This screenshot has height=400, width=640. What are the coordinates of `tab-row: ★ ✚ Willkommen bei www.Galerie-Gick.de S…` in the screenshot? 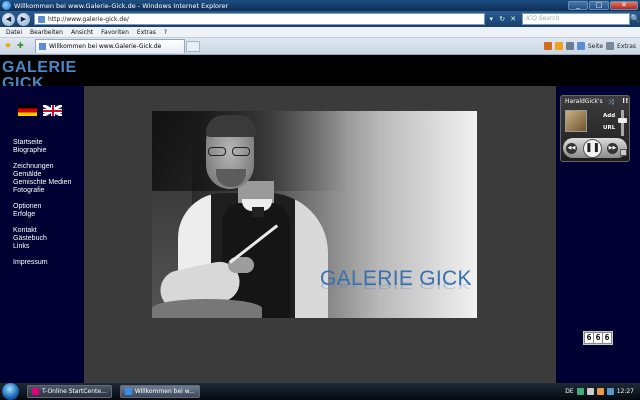 It's located at (320, 46).